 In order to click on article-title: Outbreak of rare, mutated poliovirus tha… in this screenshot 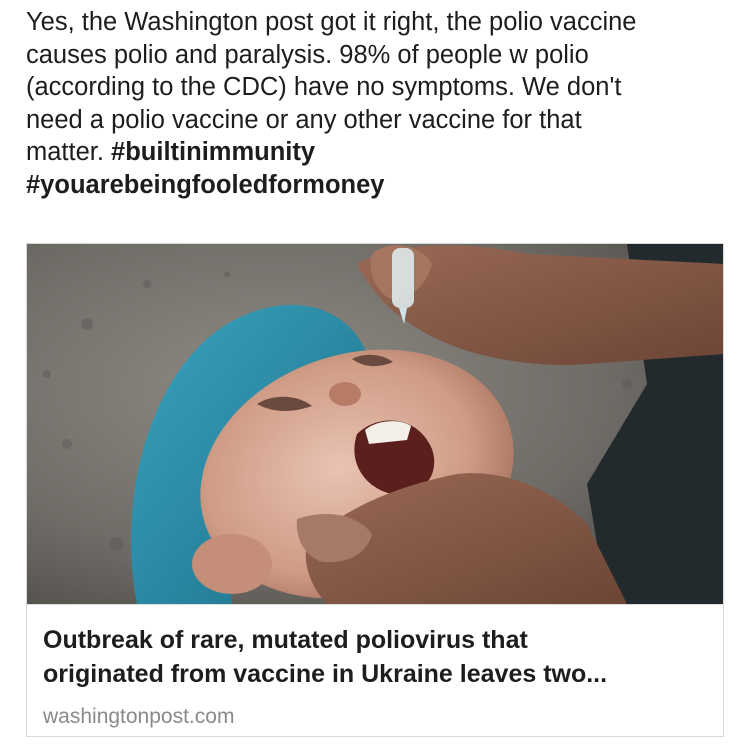, I will do `click(373, 657)`.